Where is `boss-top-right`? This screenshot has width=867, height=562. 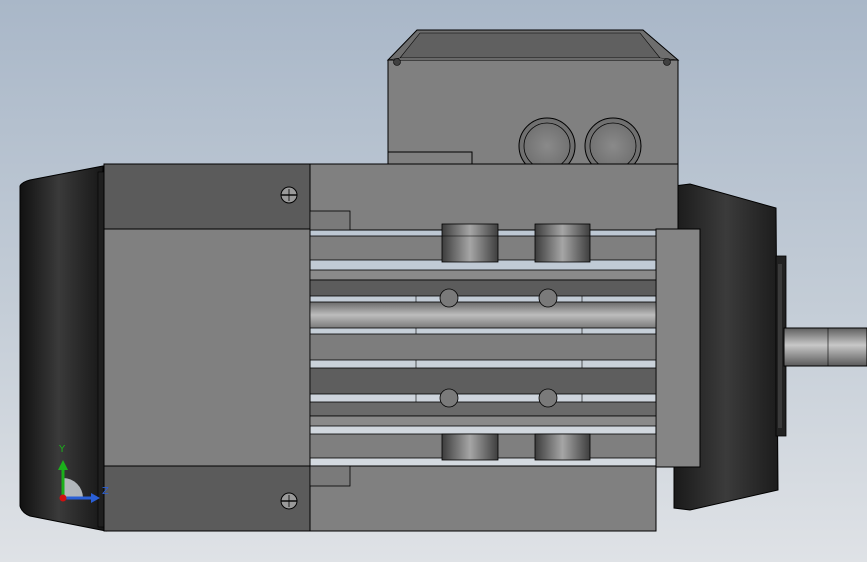 boss-top-right is located at coordinates (562, 243).